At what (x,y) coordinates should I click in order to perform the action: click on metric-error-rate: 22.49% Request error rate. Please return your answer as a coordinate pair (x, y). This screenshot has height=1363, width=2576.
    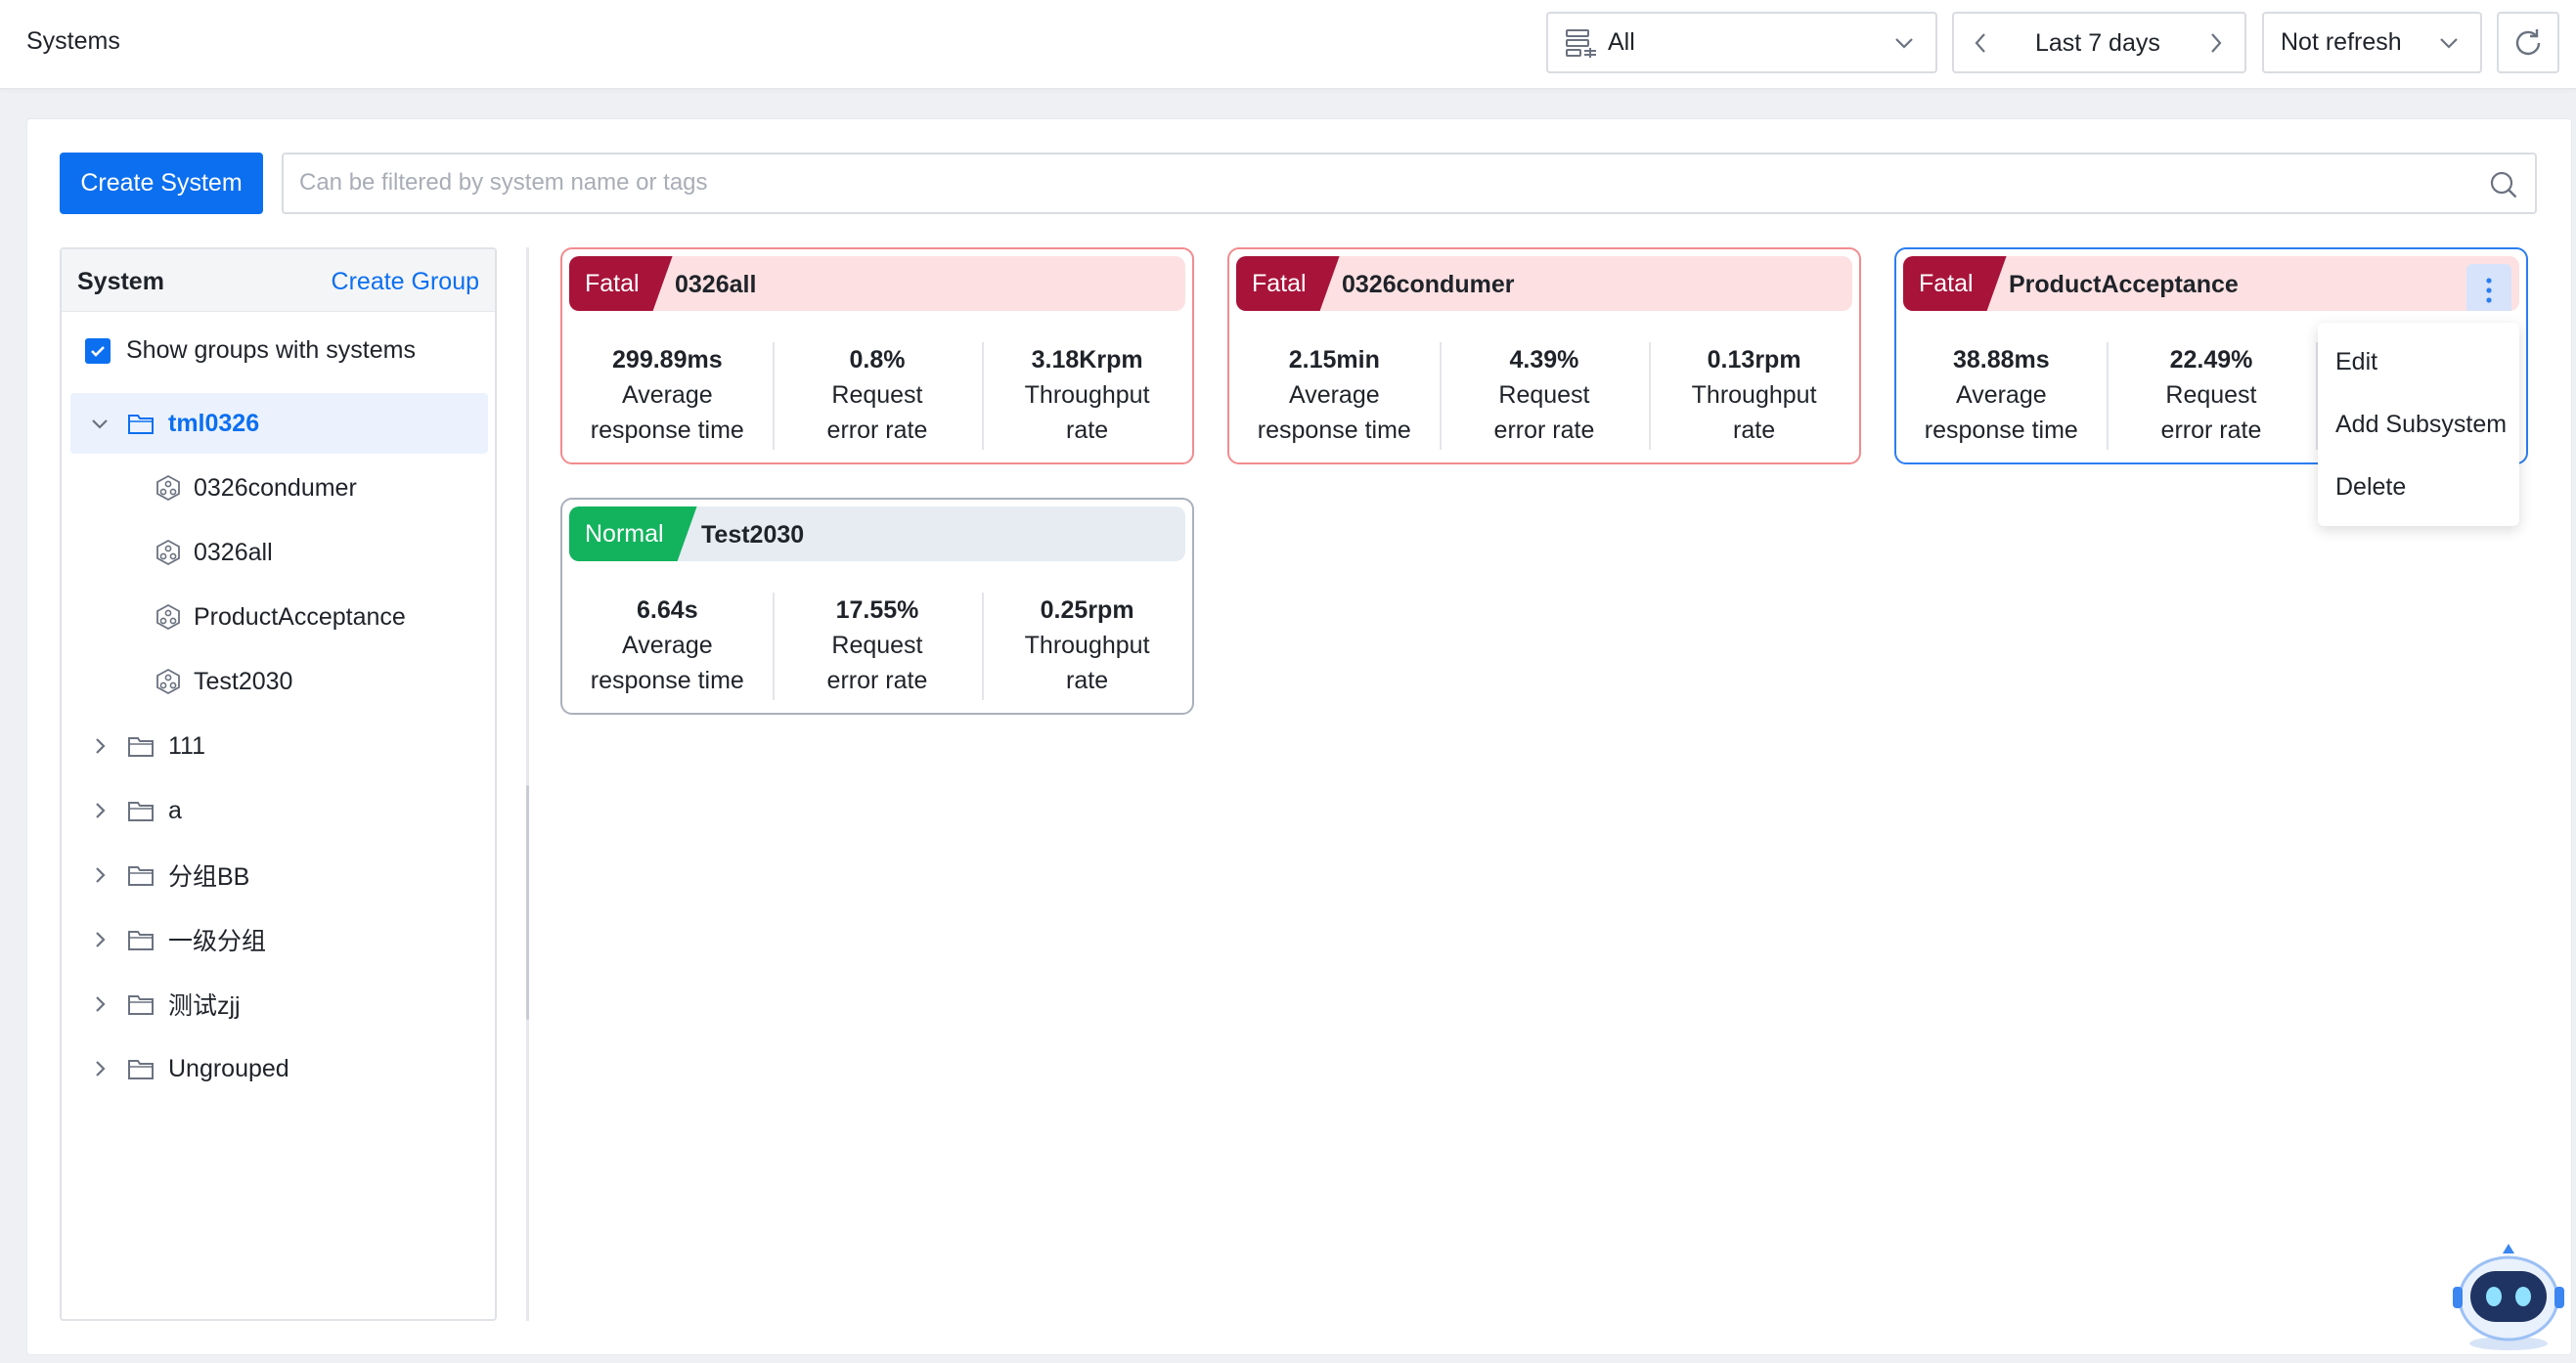
    Looking at the image, I should click on (2211, 401).